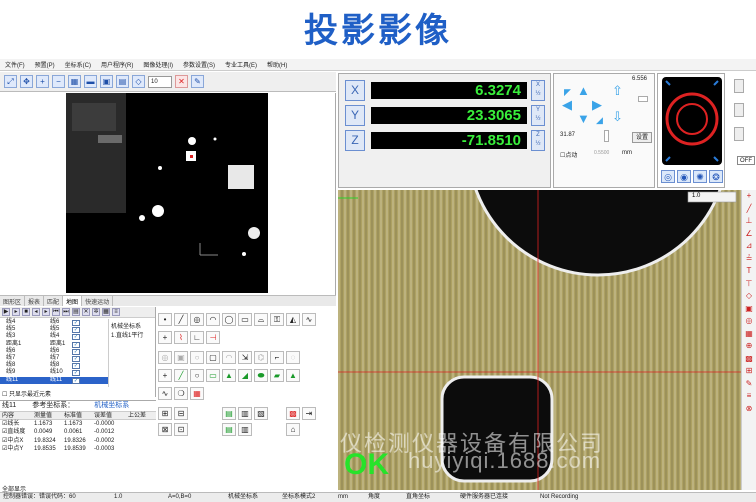 Image resolution: width=756 pixels, height=502 pixels. I want to click on slot-tool-icon: ⌓, so click(261, 319).